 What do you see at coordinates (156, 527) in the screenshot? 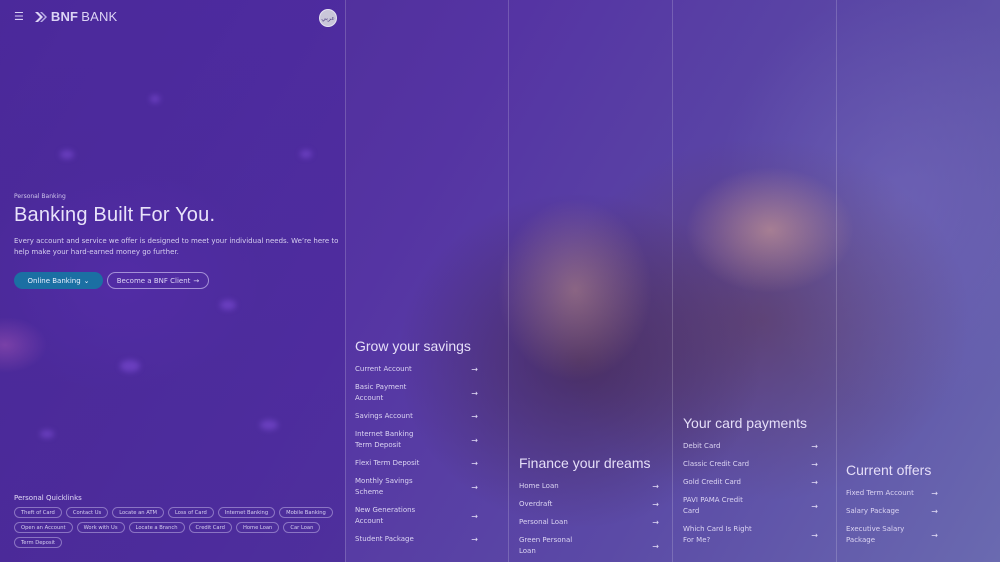
I see `quicklink-chip: Locate a Branch` at bounding box center [156, 527].